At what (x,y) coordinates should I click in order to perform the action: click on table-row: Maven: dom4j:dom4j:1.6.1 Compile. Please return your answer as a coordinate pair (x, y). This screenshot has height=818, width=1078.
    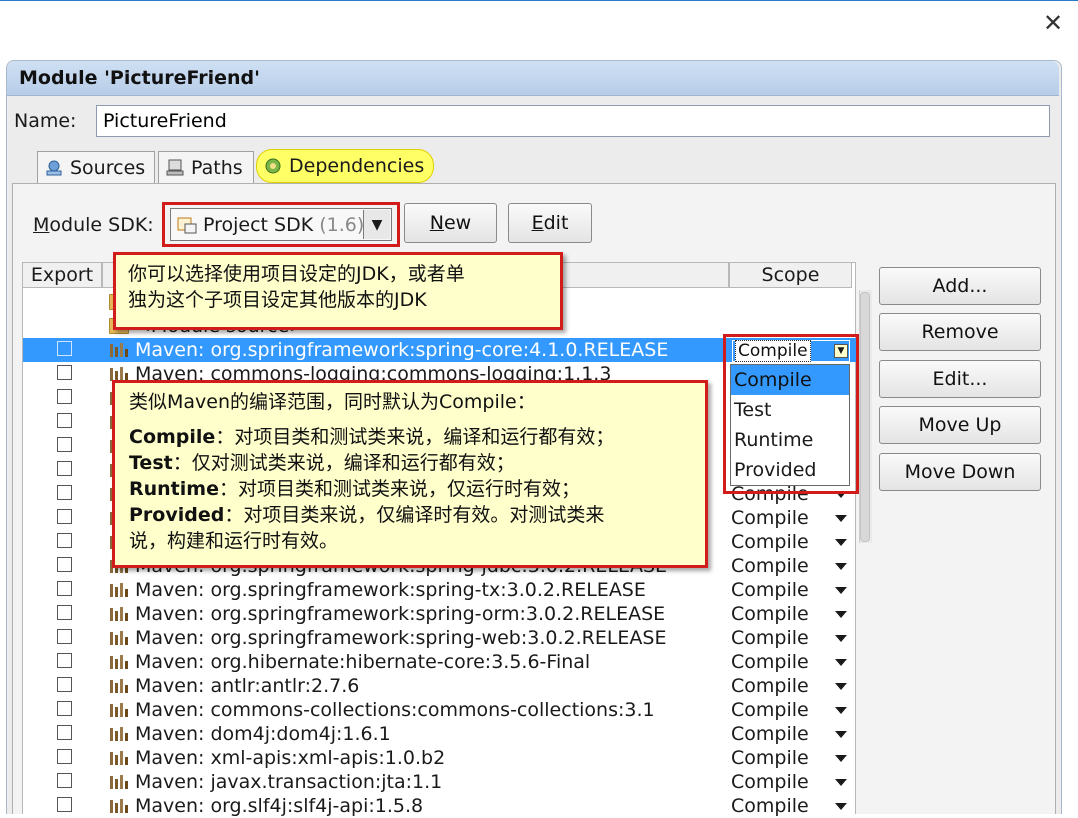
    Looking at the image, I should click on (441, 734).